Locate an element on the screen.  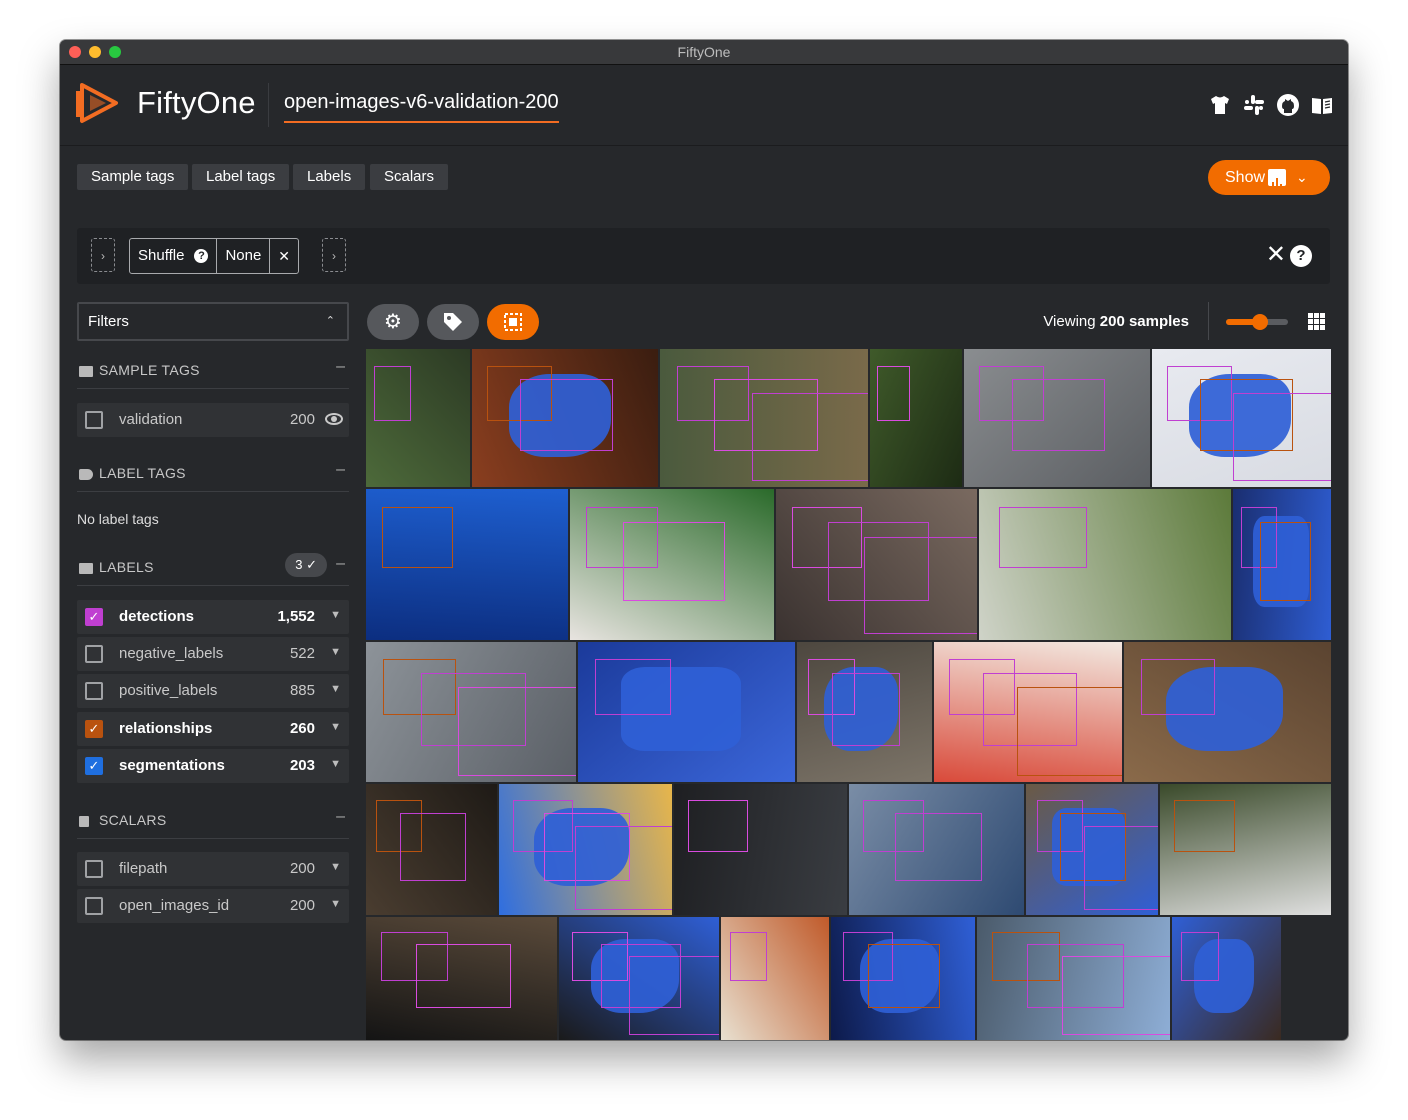
field-name: open_images_id is located at coordinates (174, 905).